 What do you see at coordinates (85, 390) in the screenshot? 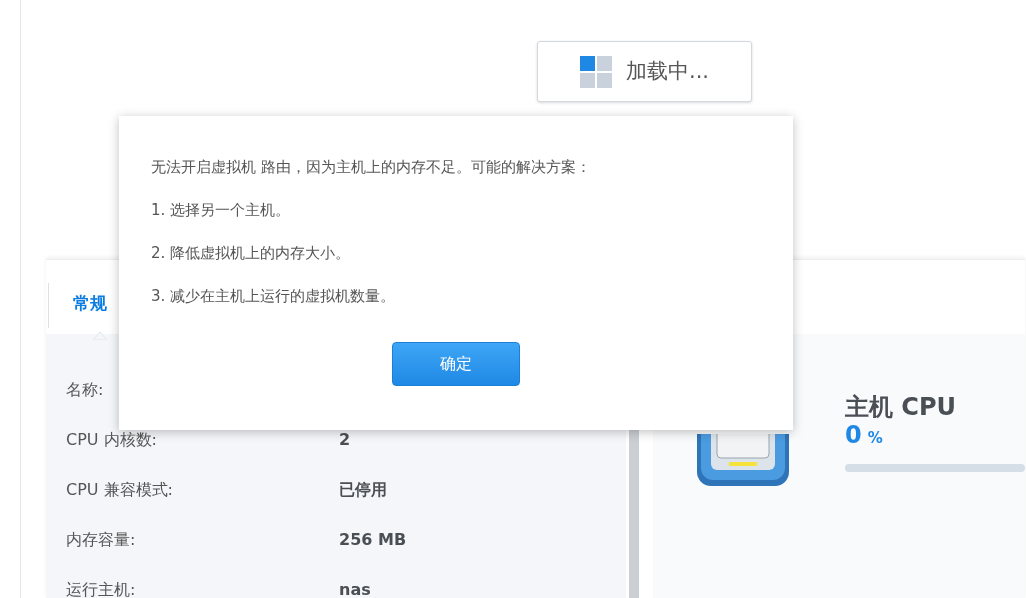
I see `field-label: 名称:` at bounding box center [85, 390].